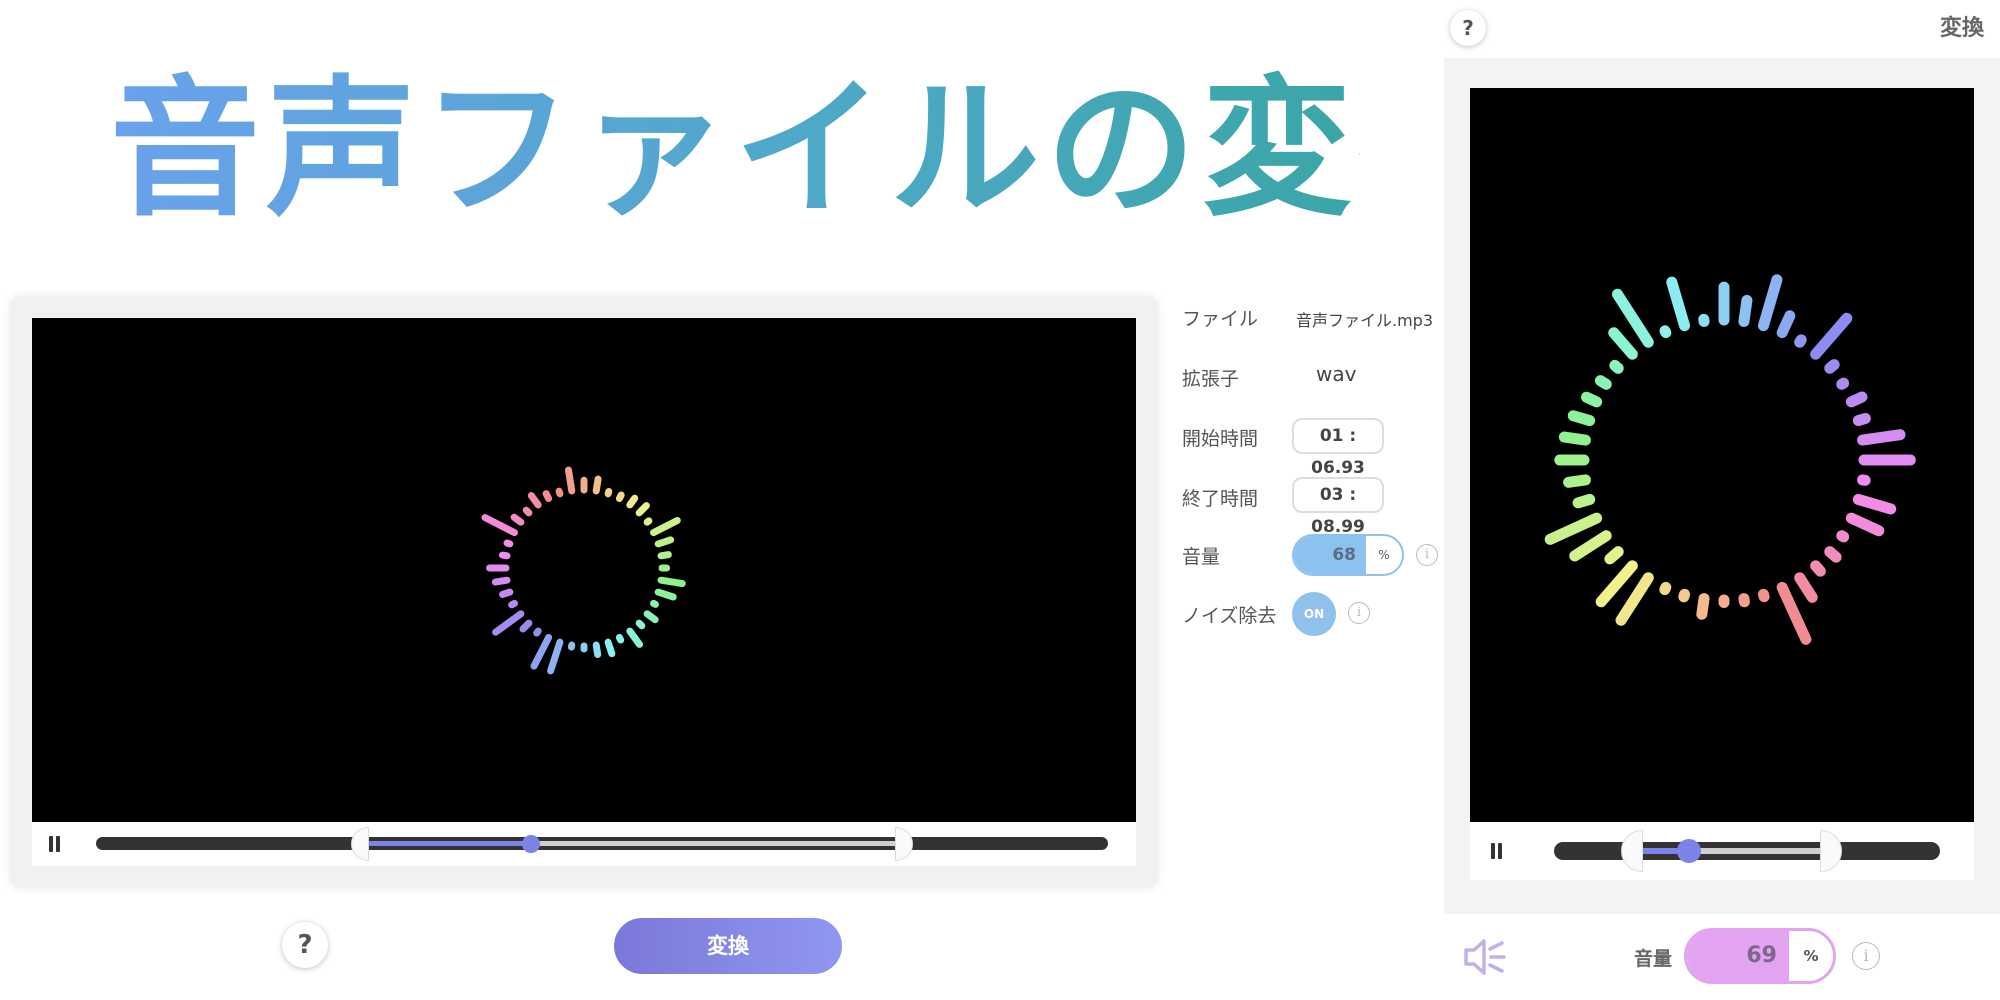 The image size is (2000, 1000). What do you see at coordinates (360, 844) in the screenshot?
I see `trim-start-handle` at bounding box center [360, 844].